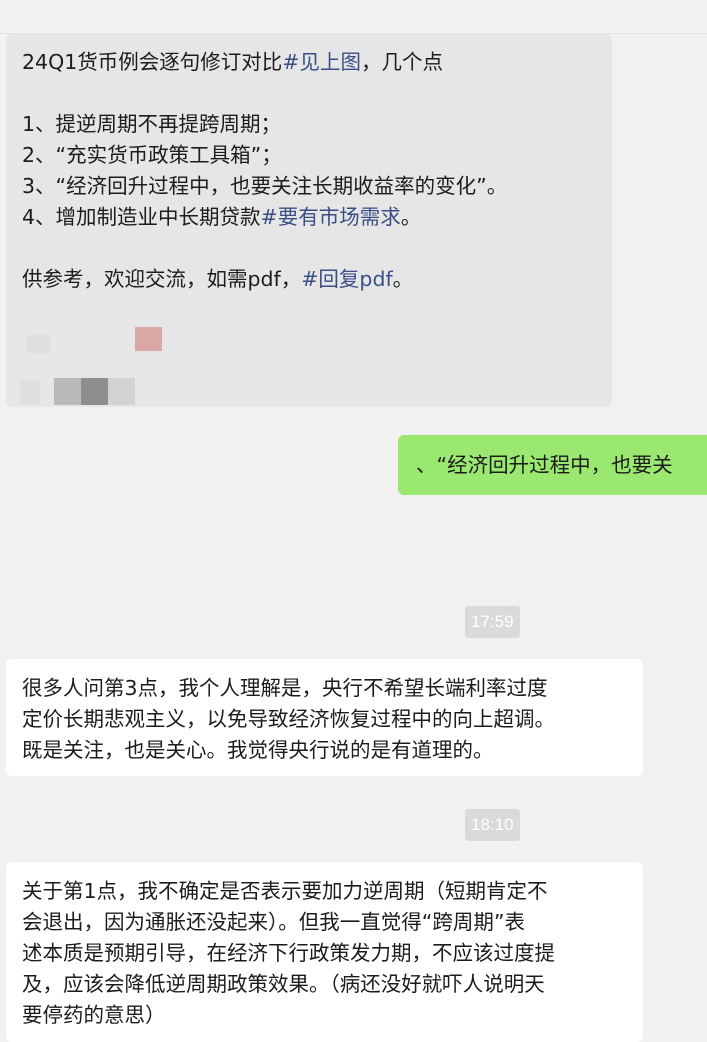  What do you see at coordinates (492, 825) in the screenshot?
I see `timestamp: 18:10` at bounding box center [492, 825].